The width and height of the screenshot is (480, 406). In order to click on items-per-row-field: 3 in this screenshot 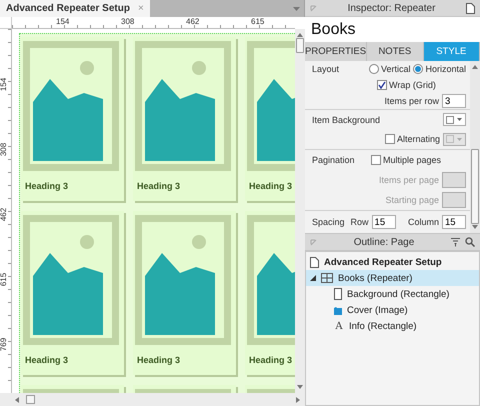, I will do `click(454, 101)`.